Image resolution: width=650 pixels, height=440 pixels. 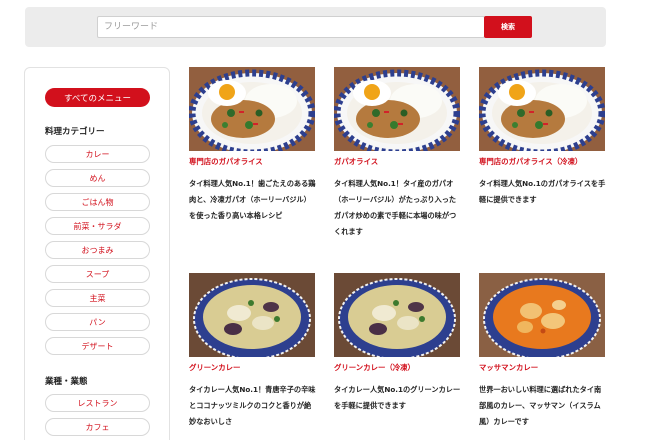 What do you see at coordinates (97, 202) in the screenshot?
I see `category-item-rice: ごはん物` at bounding box center [97, 202].